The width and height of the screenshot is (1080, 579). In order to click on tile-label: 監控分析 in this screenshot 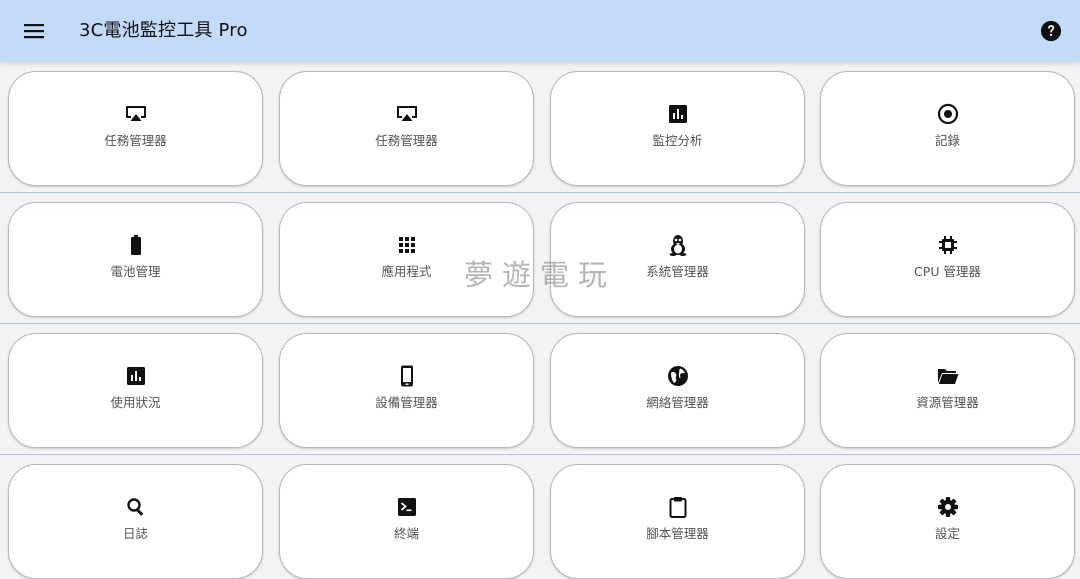, I will do `click(677, 140)`.